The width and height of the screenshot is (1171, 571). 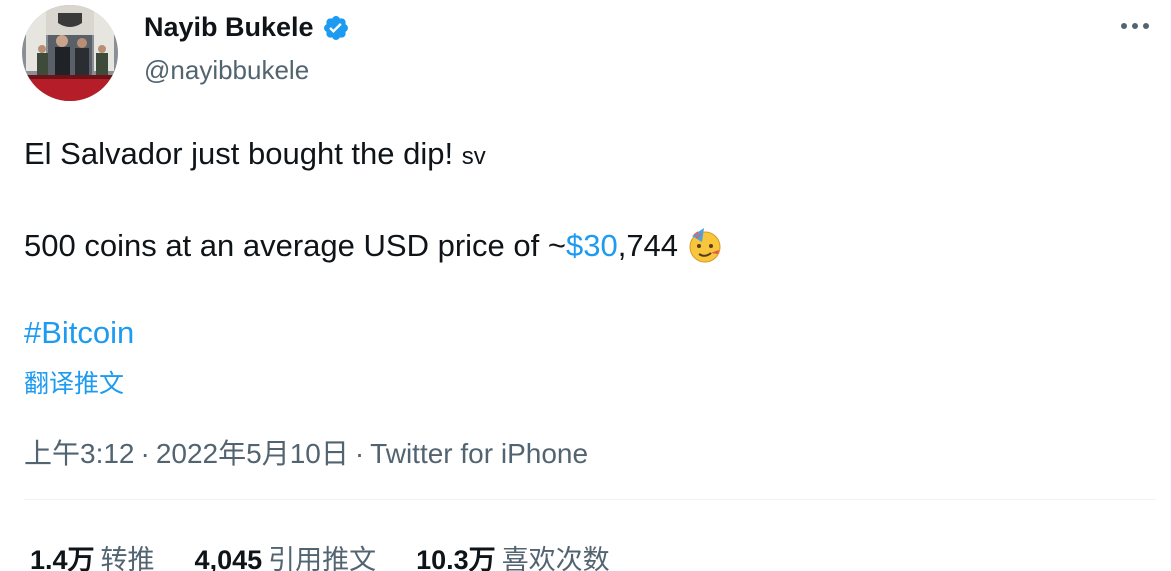 What do you see at coordinates (228, 558) in the screenshot?
I see `quotes-count: 4,045` at bounding box center [228, 558].